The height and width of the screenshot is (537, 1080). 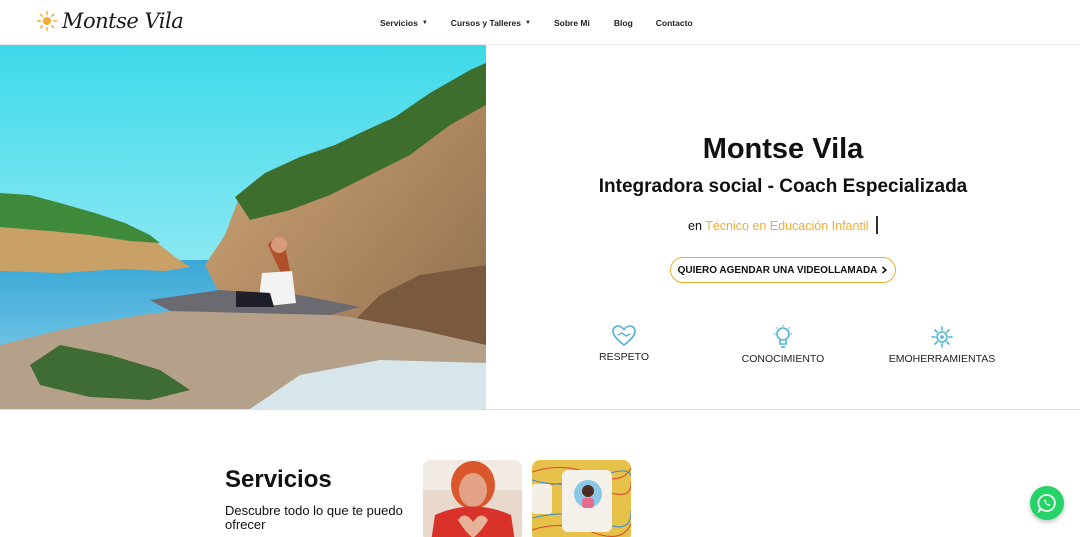 I want to click on nav-item-servicios: Servicios ▼, so click(x=404, y=23).